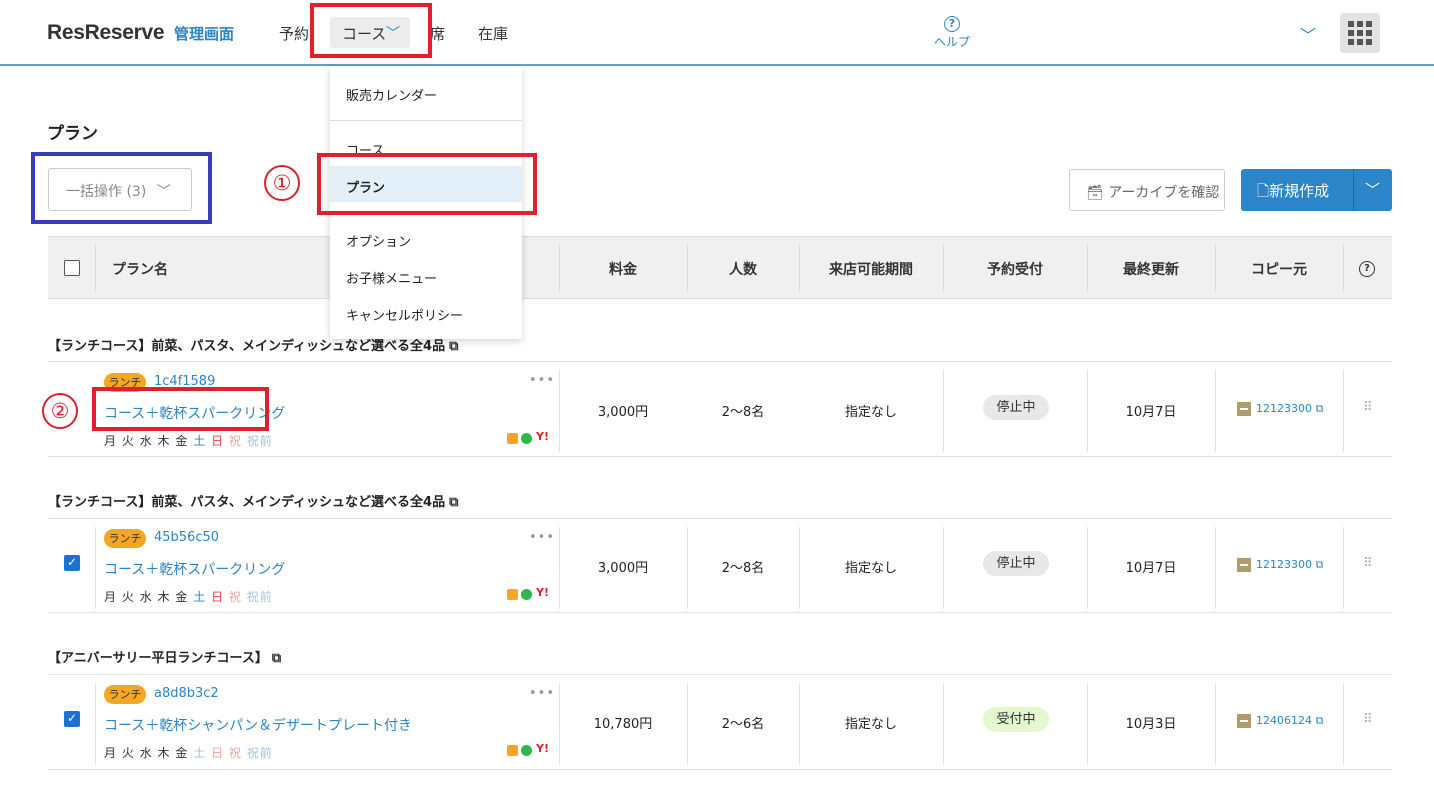 Image resolution: width=1434 pixels, height=790 pixels. What do you see at coordinates (140, 270) in the screenshot?
I see `column-plan-name: プラン名` at bounding box center [140, 270].